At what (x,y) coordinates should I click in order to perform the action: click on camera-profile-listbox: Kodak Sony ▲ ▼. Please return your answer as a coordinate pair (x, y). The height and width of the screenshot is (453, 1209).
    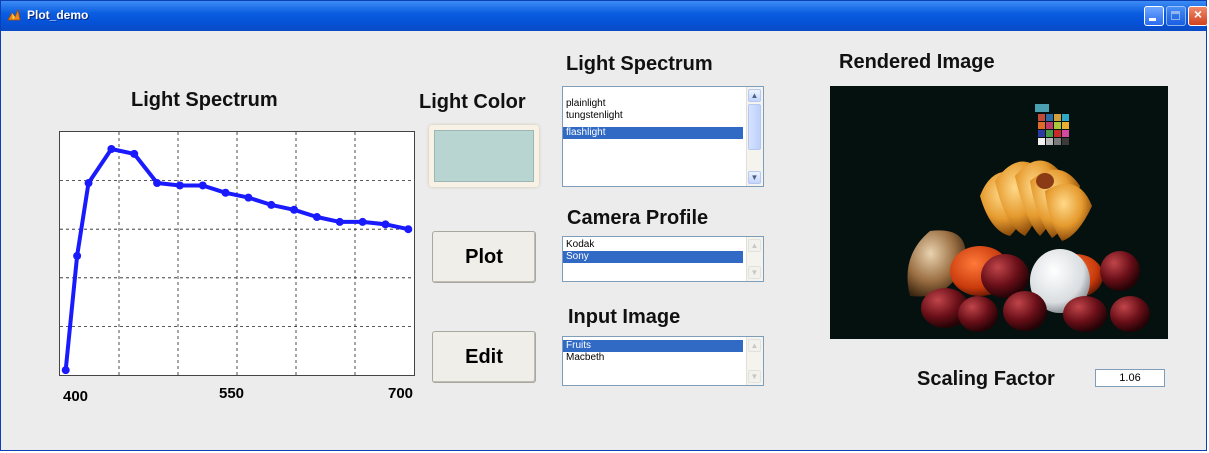
    Looking at the image, I should click on (663, 259).